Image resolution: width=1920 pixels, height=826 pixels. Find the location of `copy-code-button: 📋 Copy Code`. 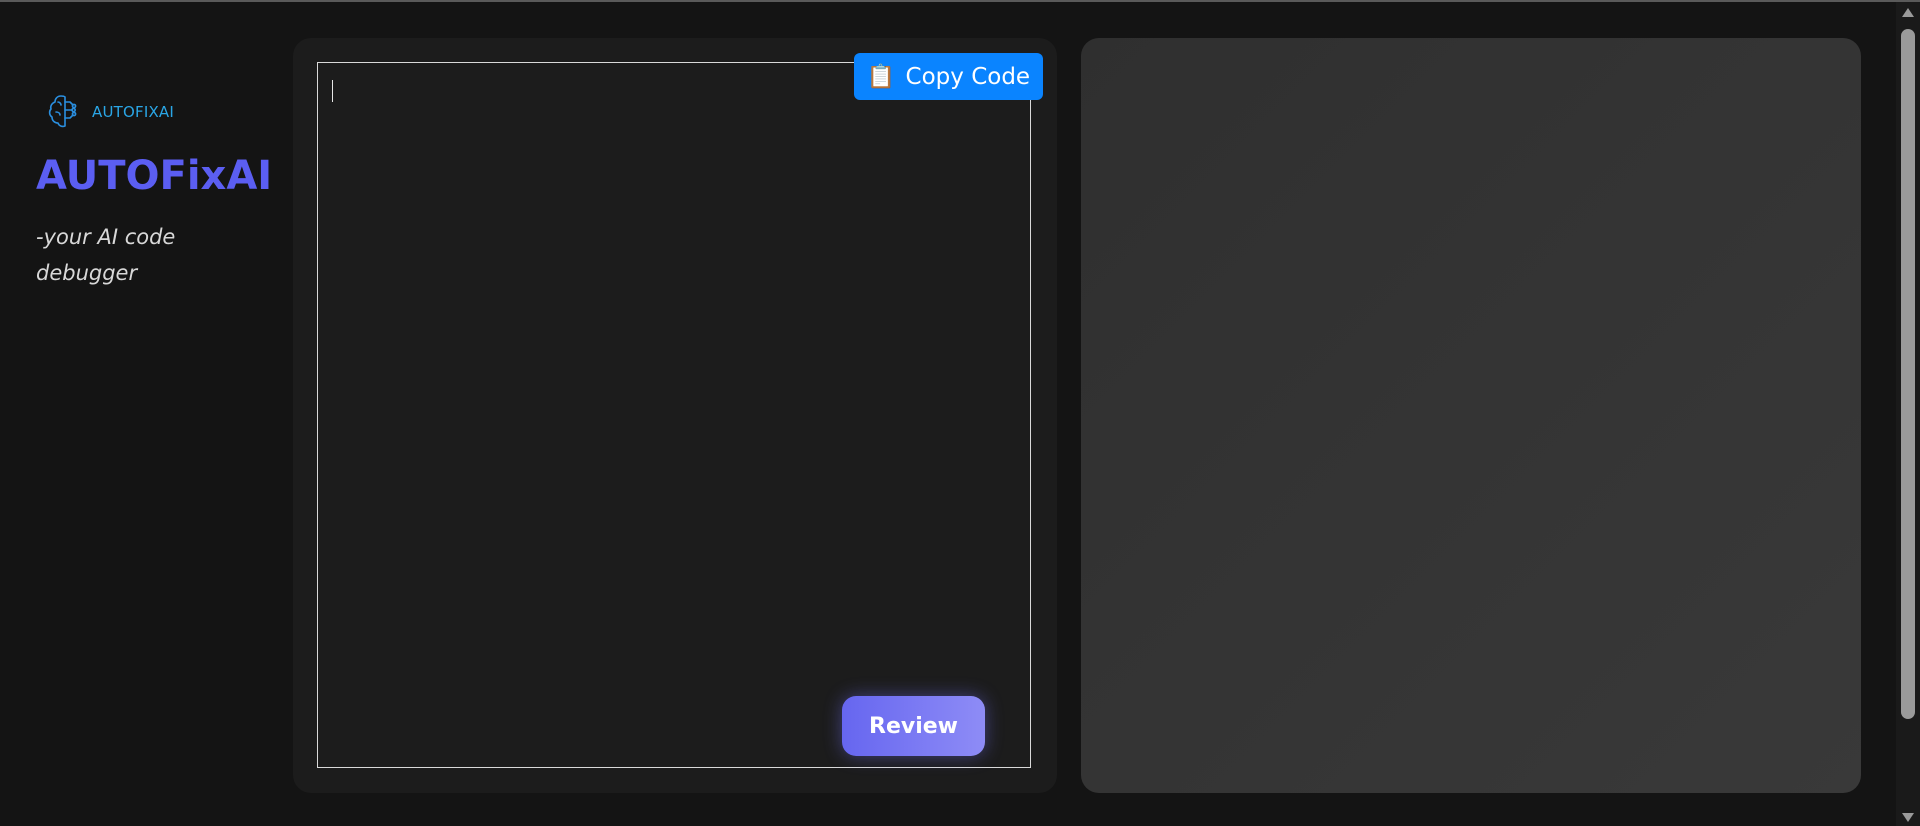

copy-code-button: 📋 Copy Code is located at coordinates (948, 76).